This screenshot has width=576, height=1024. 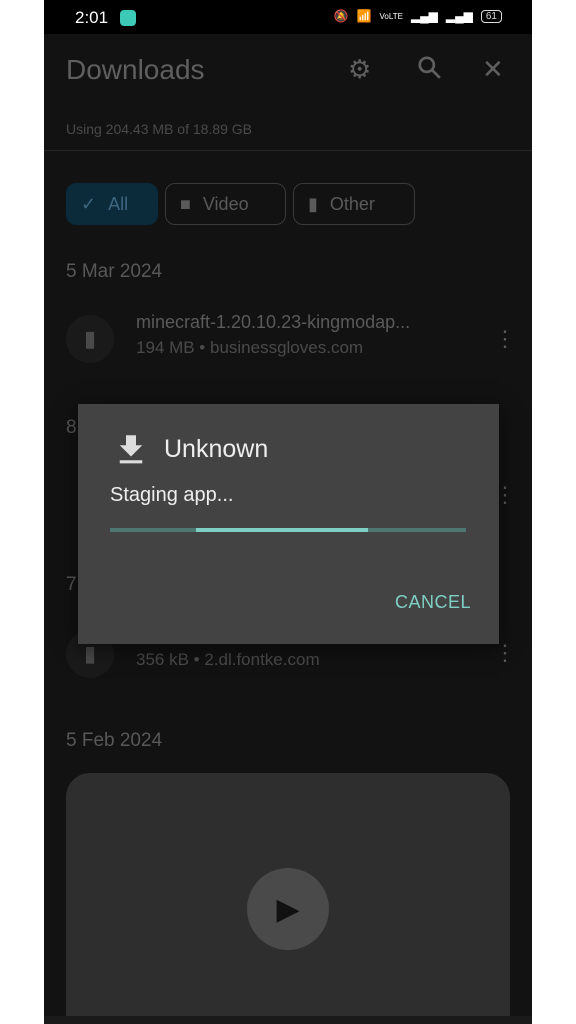 What do you see at coordinates (114, 271) in the screenshot?
I see `section-date: 5 Mar 2024` at bounding box center [114, 271].